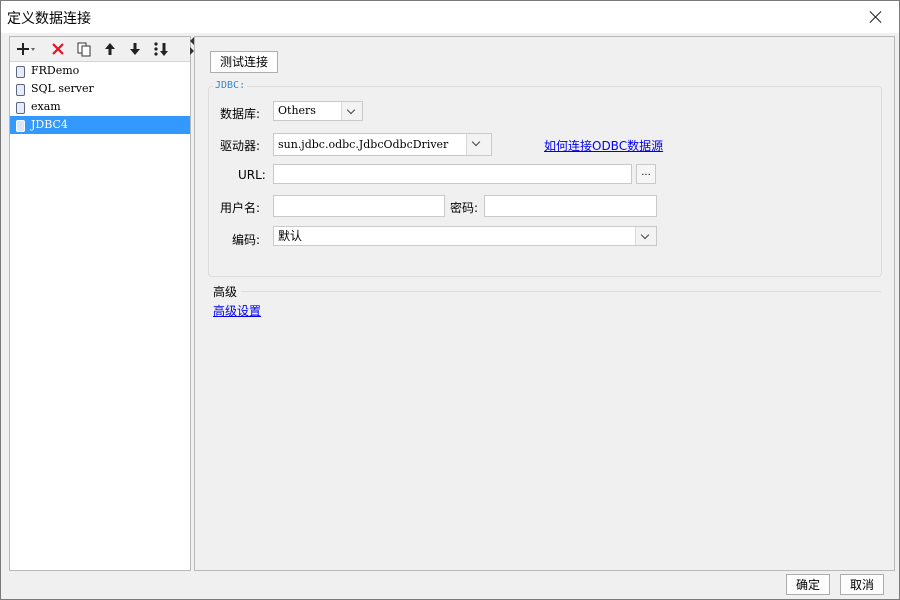  Describe the element at coordinates (876, 17) in the screenshot. I see `close-button` at that location.